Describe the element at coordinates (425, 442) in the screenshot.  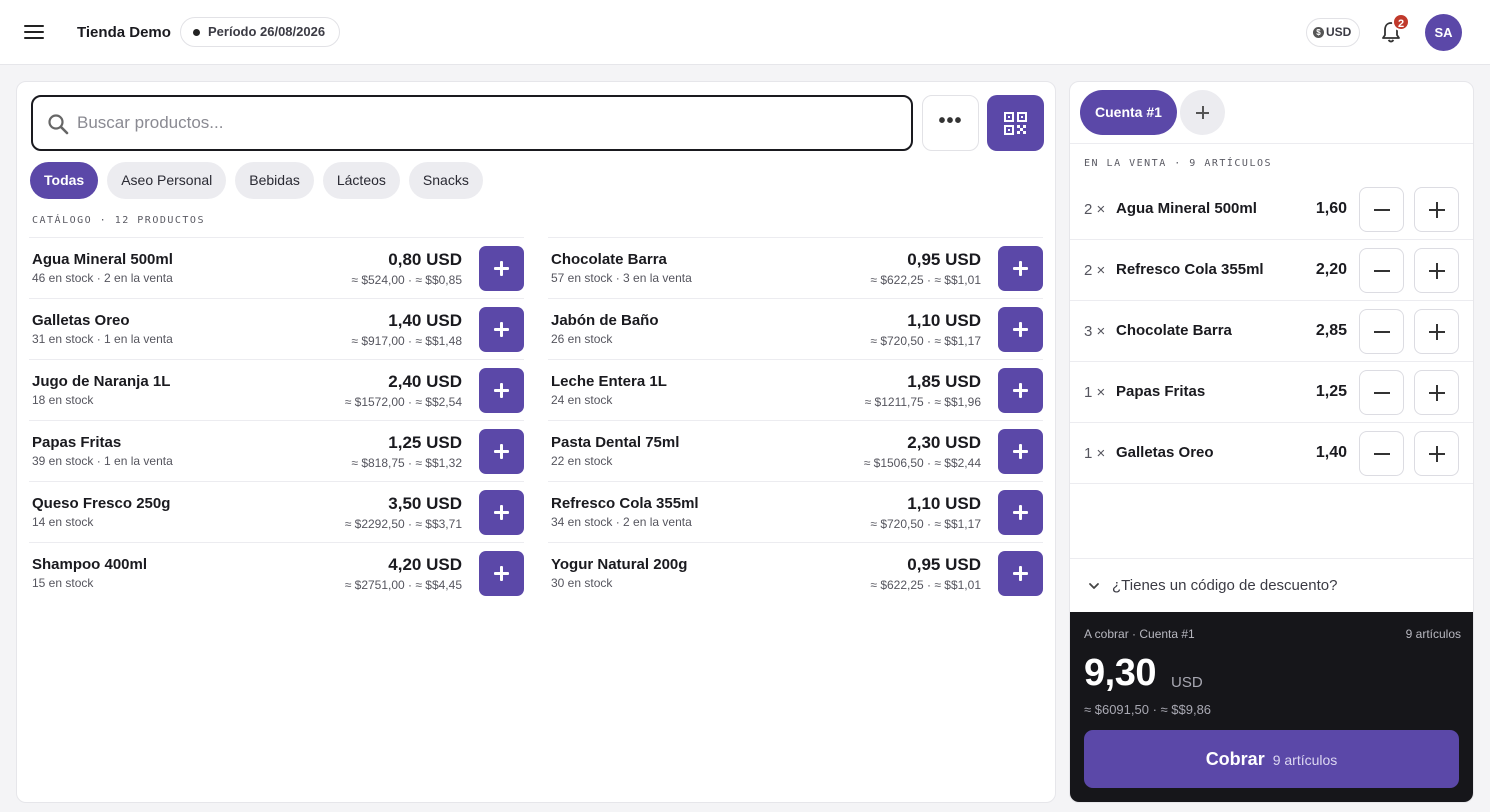
I see `product-price: 1,25 USD` at that location.